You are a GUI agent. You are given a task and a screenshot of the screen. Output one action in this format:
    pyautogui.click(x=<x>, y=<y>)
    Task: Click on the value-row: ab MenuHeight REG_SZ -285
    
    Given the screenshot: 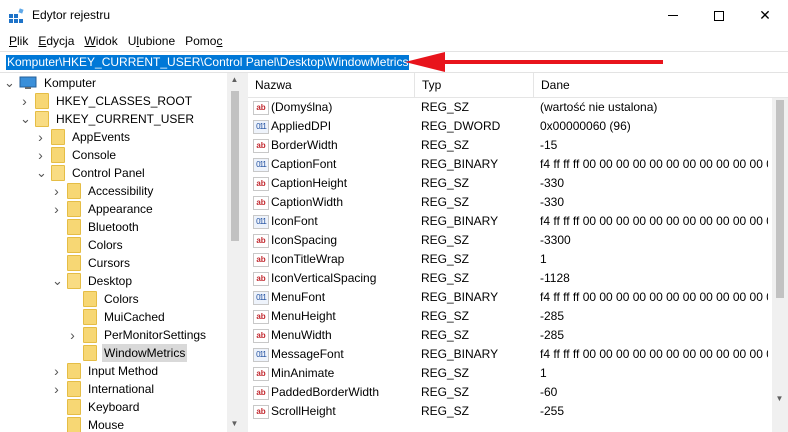 What is the action you would take?
    pyautogui.click(x=509, y=316)
    